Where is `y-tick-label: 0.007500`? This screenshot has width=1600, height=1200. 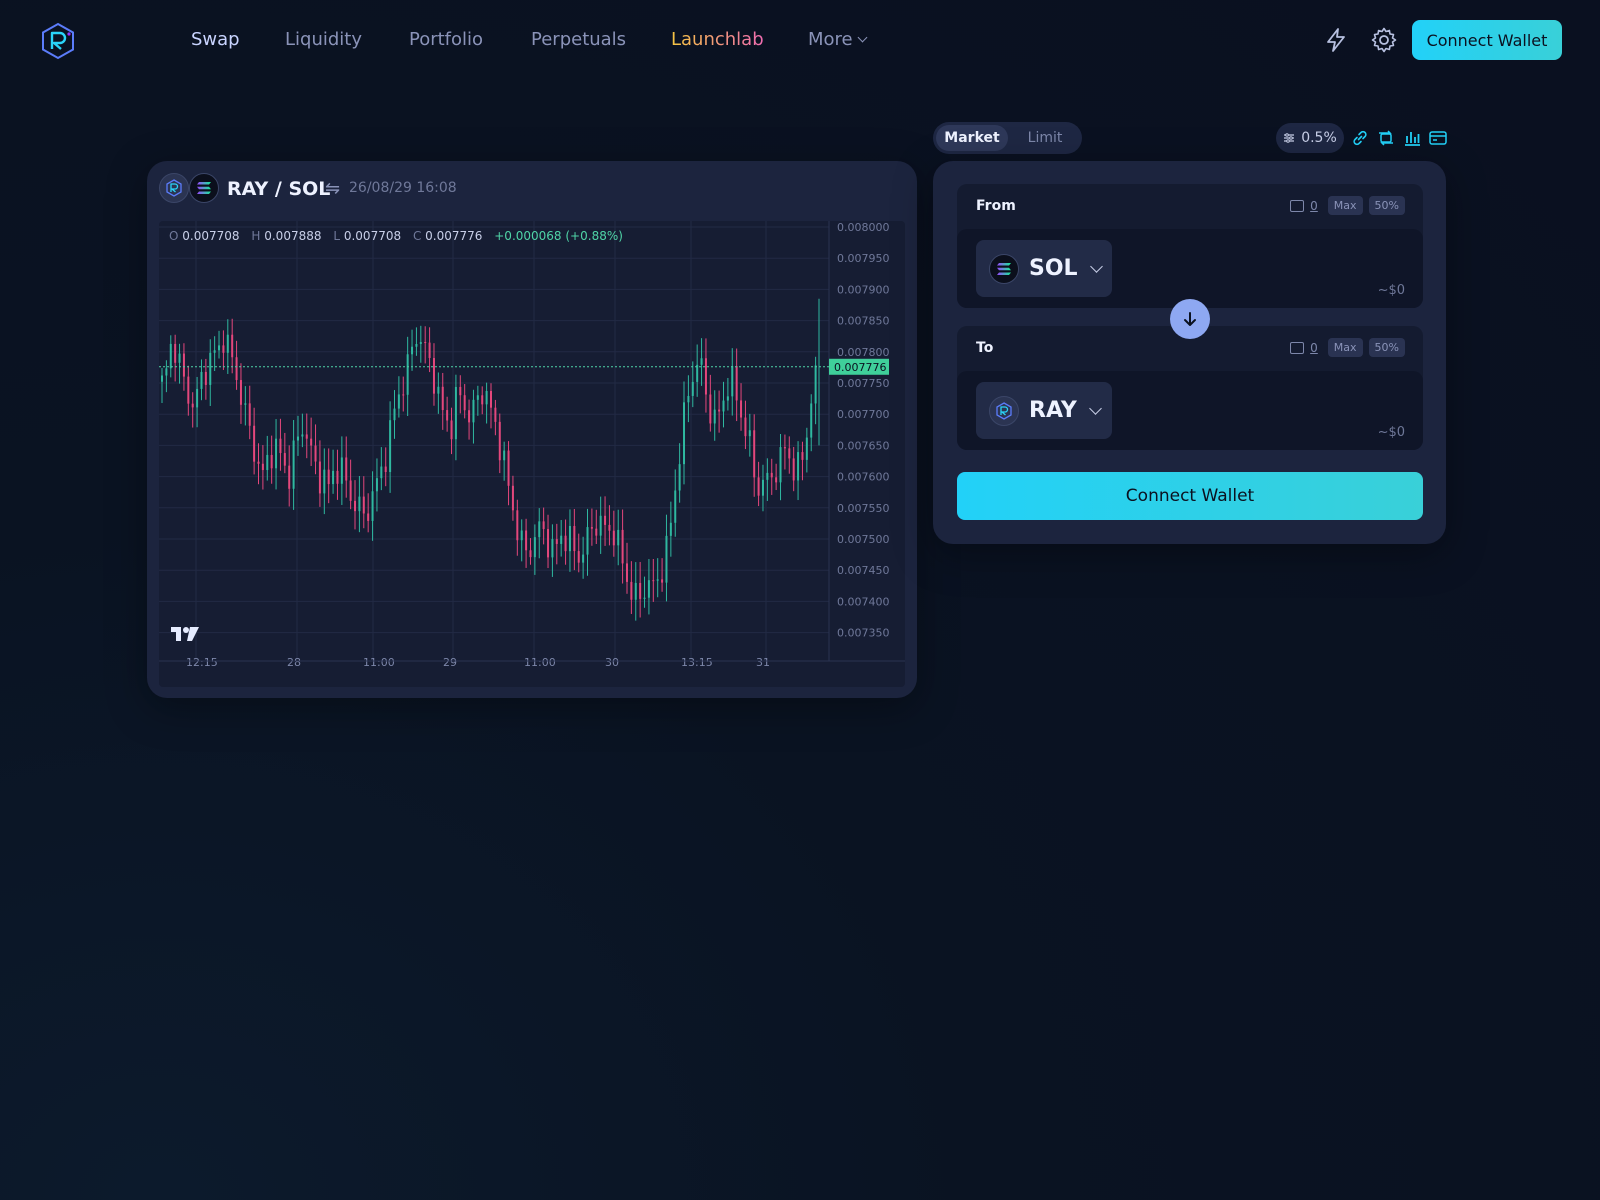
y-tick-label: 0.007500 is located at coordinates (863, 539).